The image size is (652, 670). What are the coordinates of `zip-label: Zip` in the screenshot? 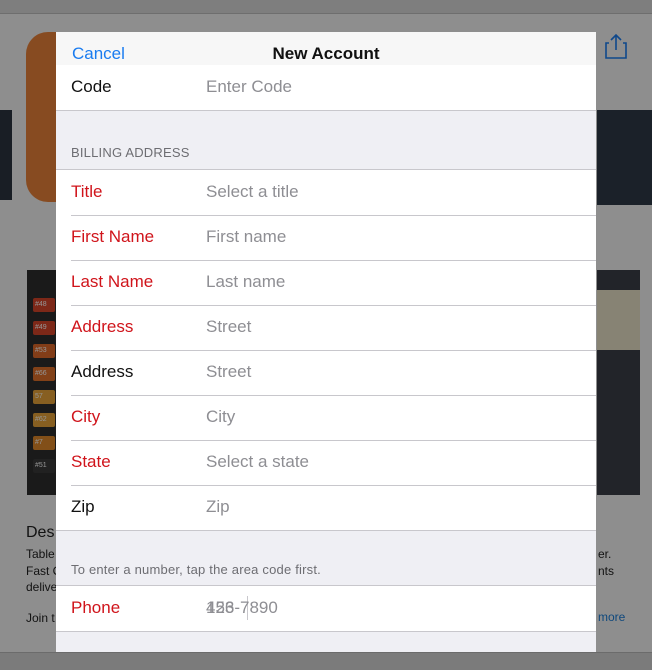 It's located at (83, 506).